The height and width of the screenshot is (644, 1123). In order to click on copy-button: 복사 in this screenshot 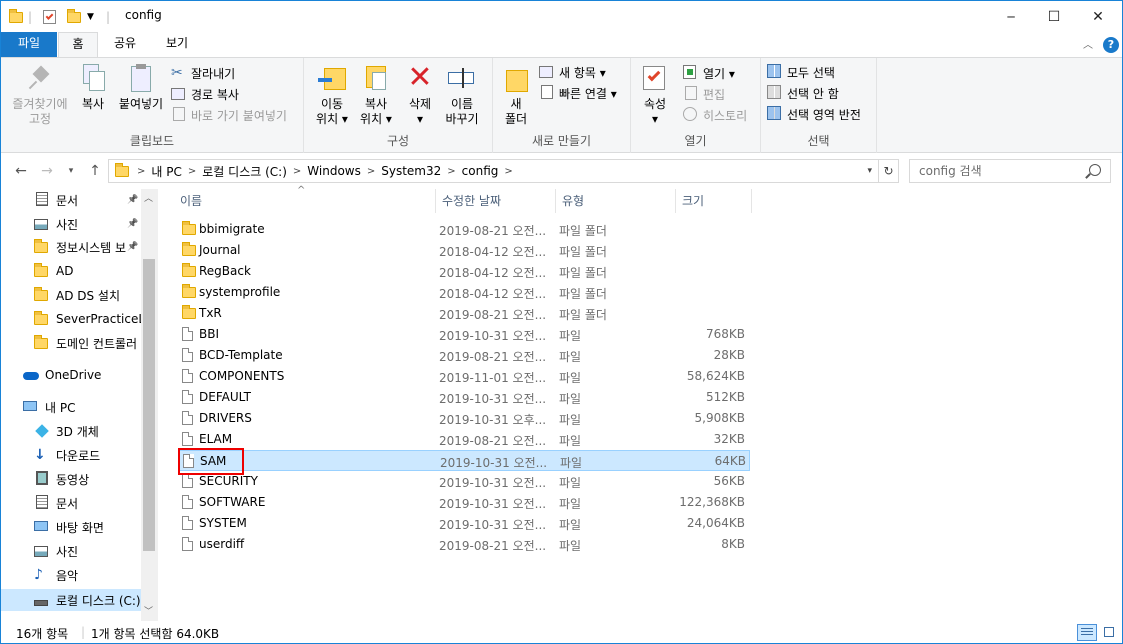, I will do `click(93, 87)`.